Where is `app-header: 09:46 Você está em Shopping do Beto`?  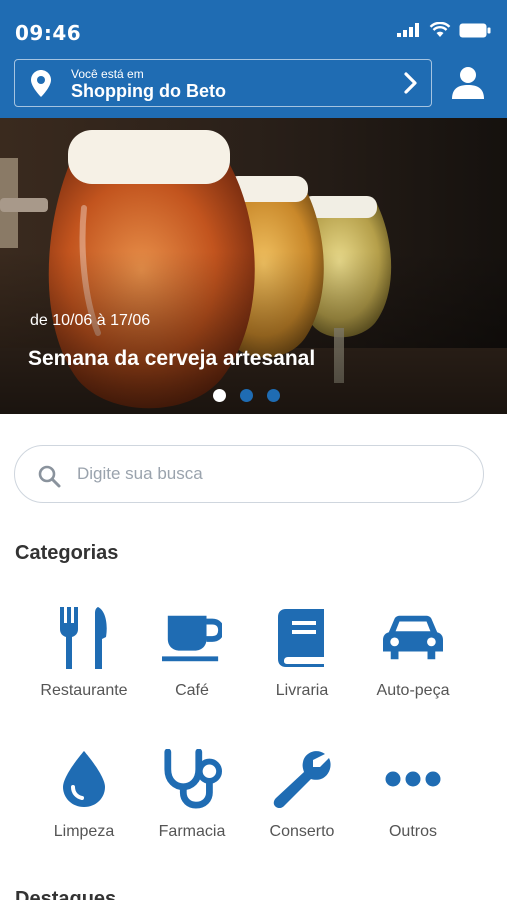 app-header: 09:46 Você está em Shopping do Beto is located at coordinates (253, 59).